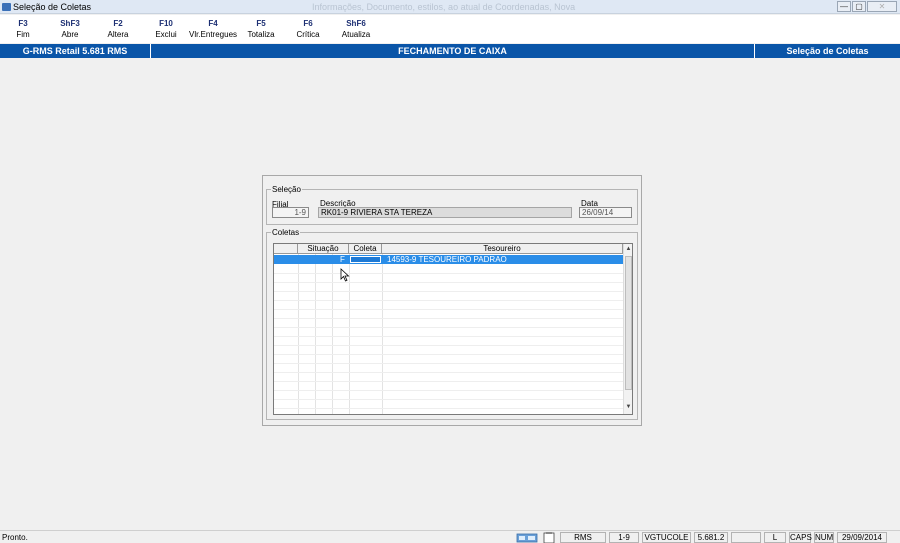 The height and width of the screenshot is (543, 900). I want to click on fkey-vlr-entregues-button: F4 Vlr.Entregues, so click(213, 29).